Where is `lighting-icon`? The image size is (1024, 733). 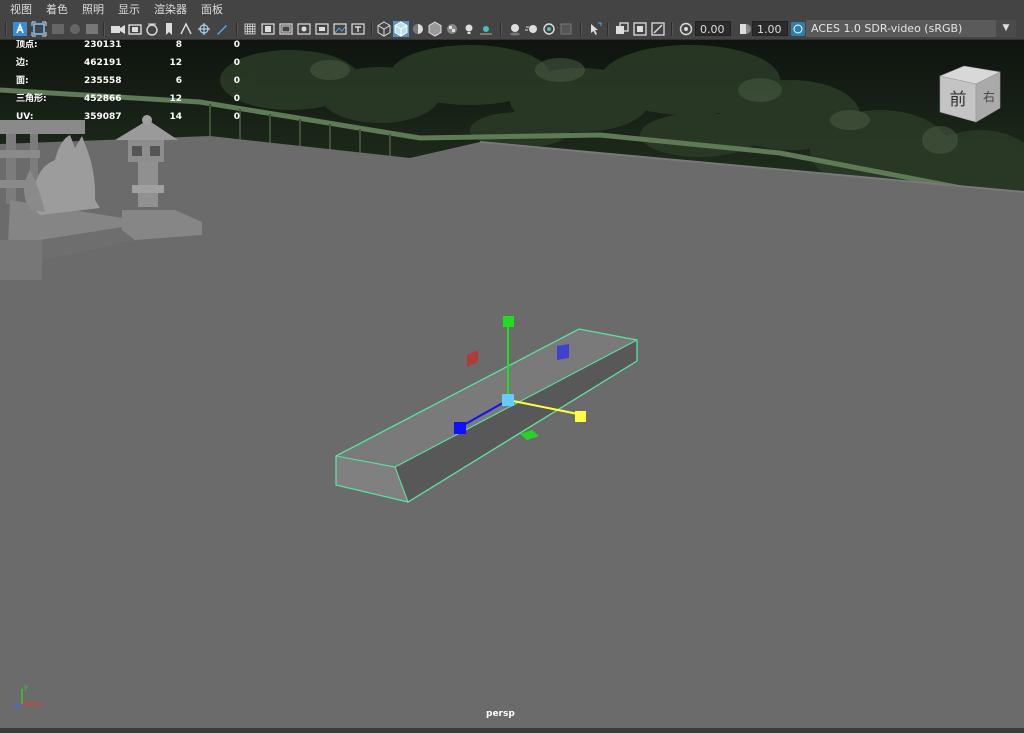 lighting-icon is located at coordinates (469, 29).